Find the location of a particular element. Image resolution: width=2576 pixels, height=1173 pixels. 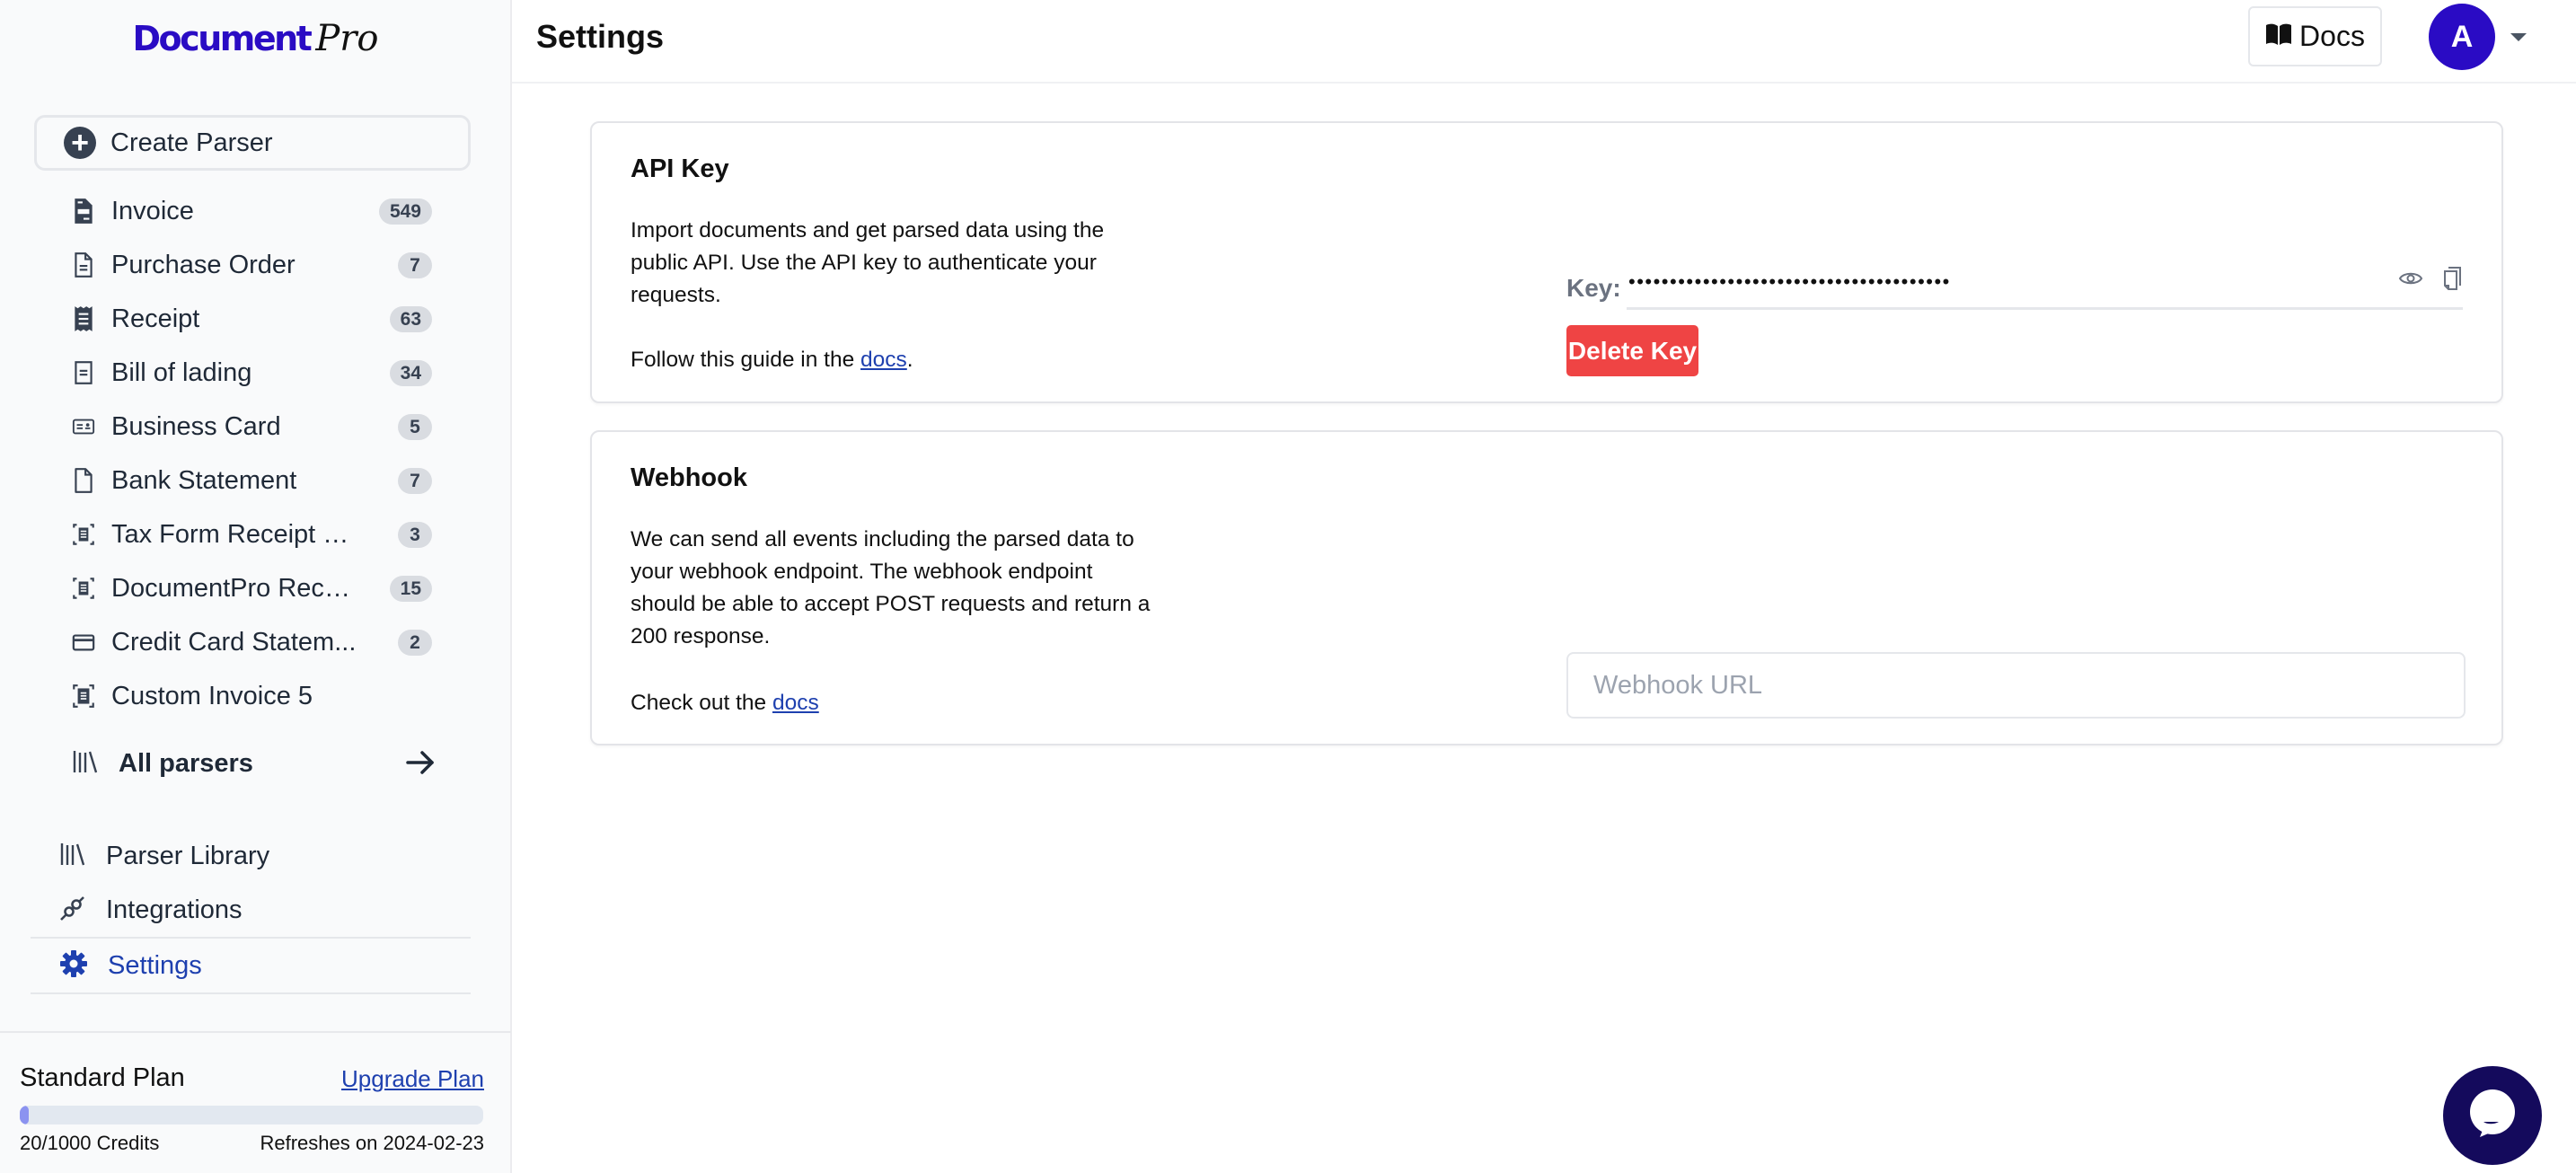

parser-item-credit-card-statement: Credit Card Statem... 2 is located at coordinates (255, 642).